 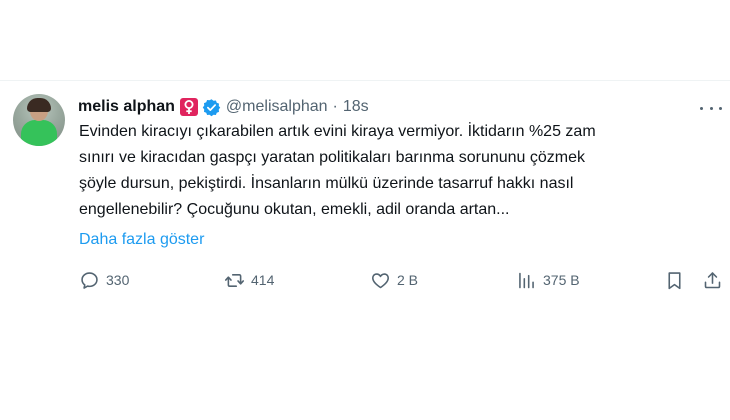 I want to click on author-handle: @melisalphan, so click(x=277, y=107).